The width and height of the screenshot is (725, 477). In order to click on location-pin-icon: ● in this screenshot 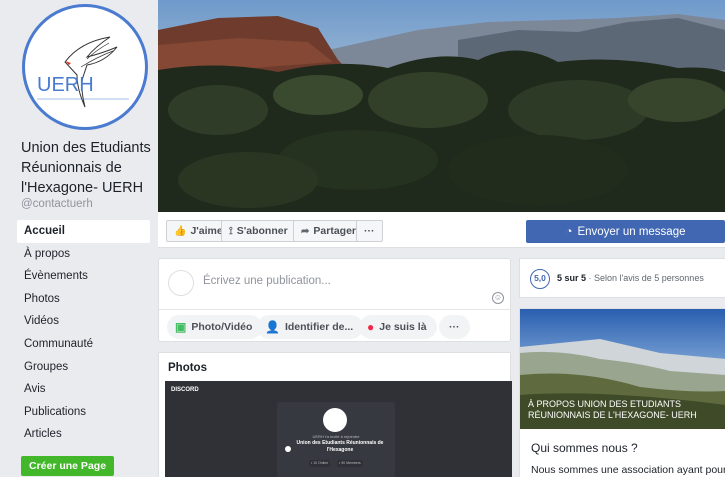, I will do `click(371, 327)`.